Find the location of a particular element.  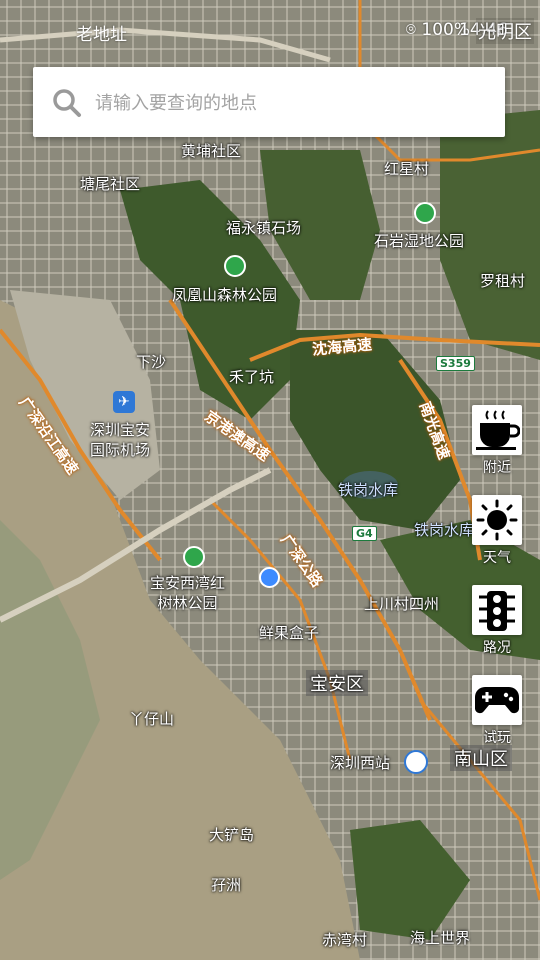

map-label-yazai: 丫仔山 is located at coordinates (152, 719).